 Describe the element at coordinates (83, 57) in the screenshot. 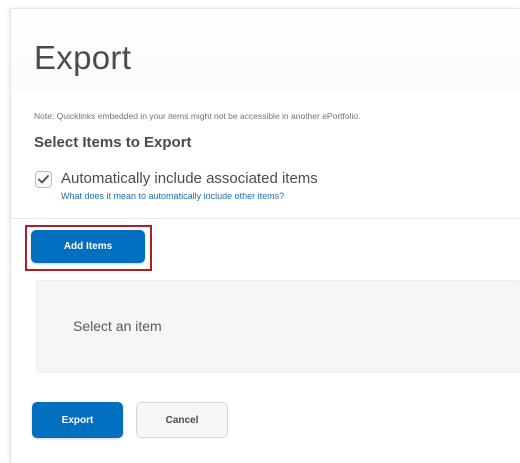

I see `page-title: Export` at that location.